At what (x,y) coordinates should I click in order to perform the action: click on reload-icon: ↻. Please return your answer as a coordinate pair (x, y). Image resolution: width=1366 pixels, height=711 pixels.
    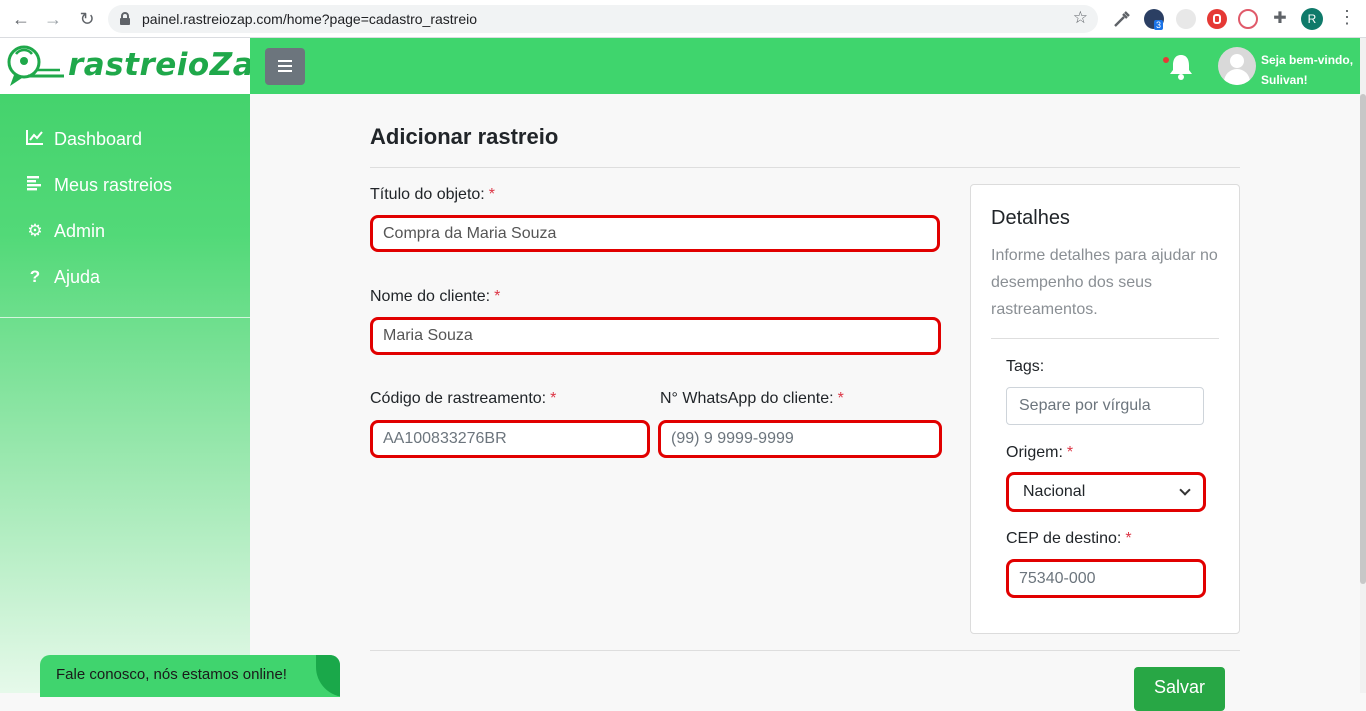
    Looking at the image, I should click on (87, 19).